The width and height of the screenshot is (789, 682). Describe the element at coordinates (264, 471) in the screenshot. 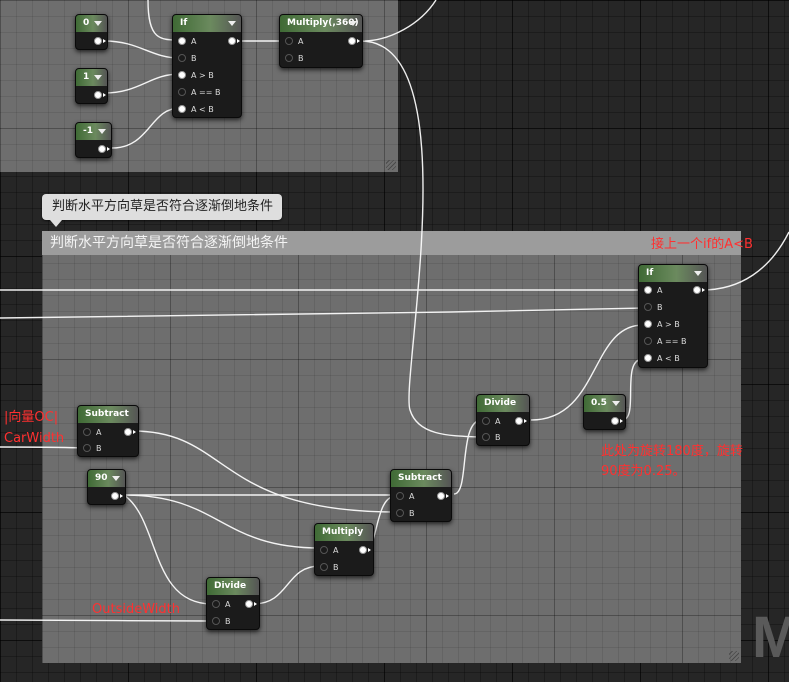

I see `wire-subtract-out` at that location.